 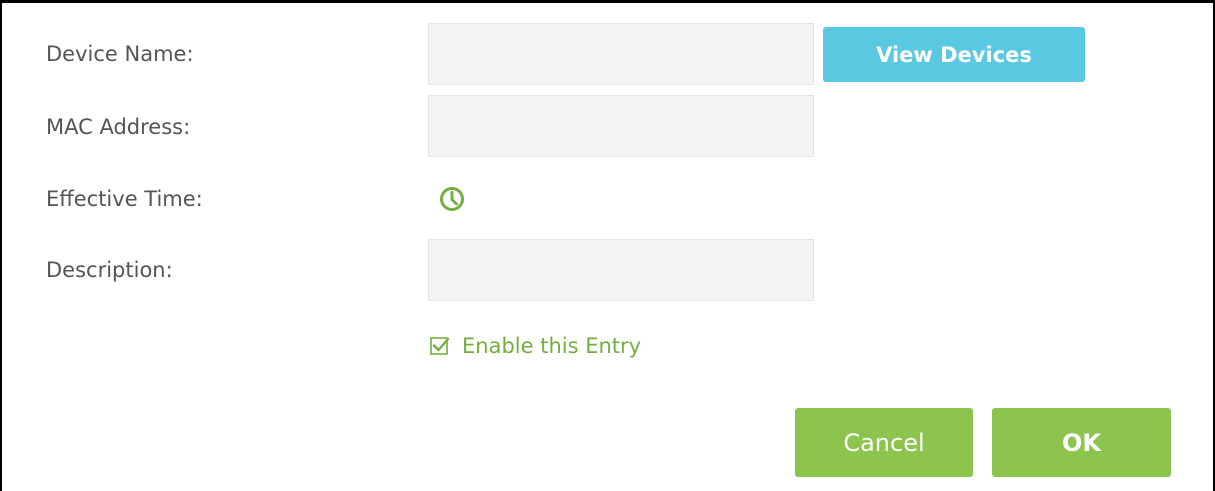 I want to click on description-input, so click(x=621, y=270).